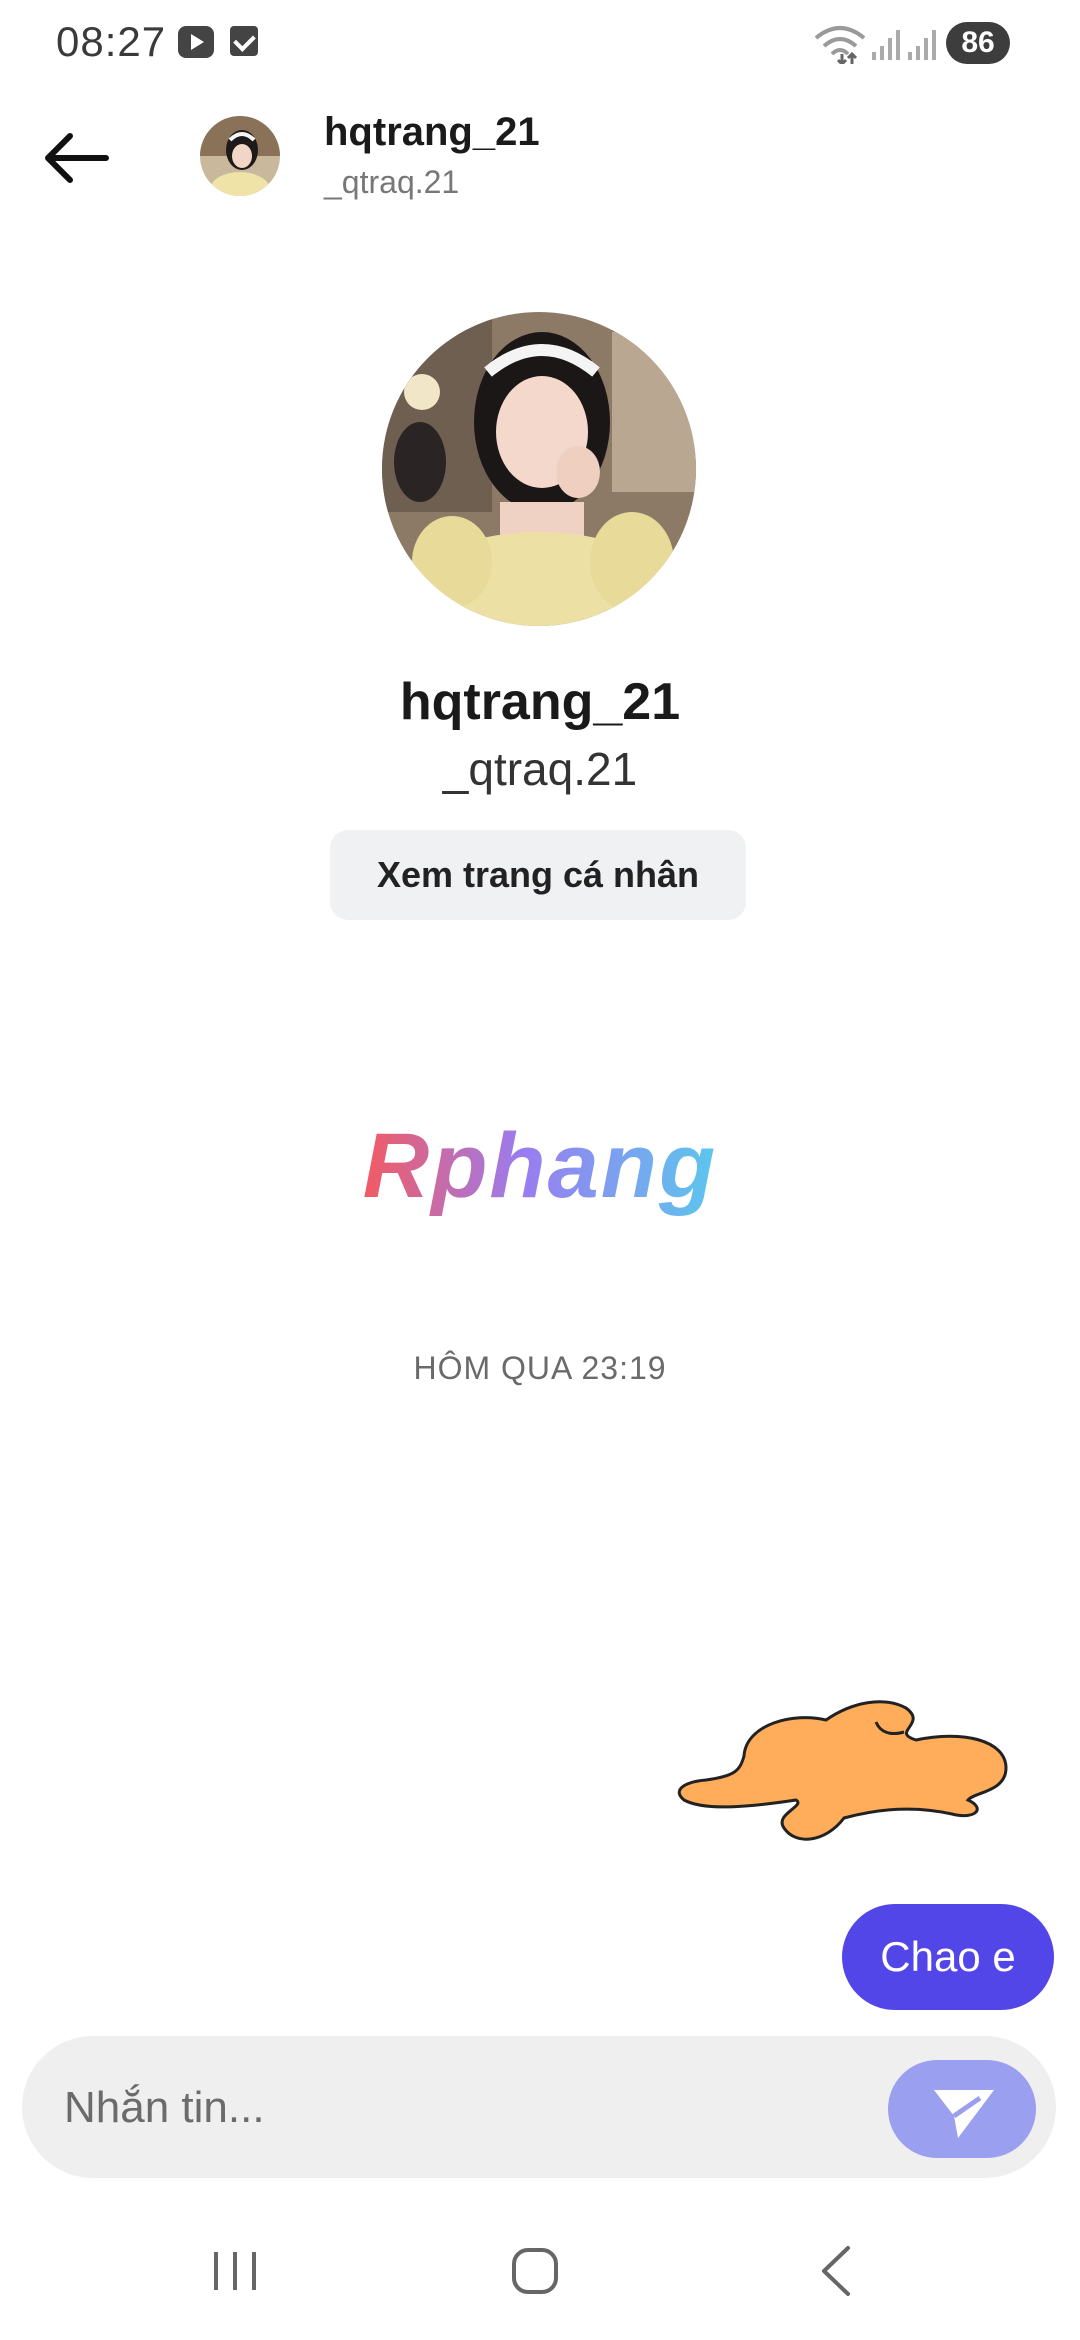  What do you see at coordinates (474, 2108) in the screenshot?
I see `message-input` at bounding box center [474, 2108].